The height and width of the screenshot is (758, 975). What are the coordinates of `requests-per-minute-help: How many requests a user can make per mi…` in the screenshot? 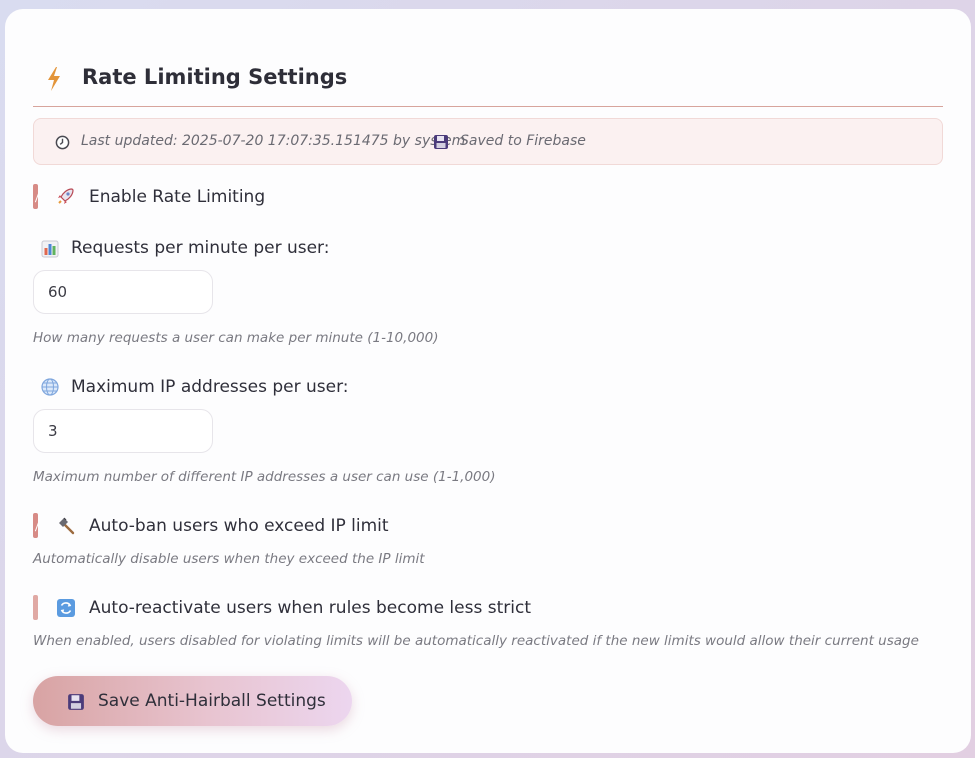 It's located at (236, 338).